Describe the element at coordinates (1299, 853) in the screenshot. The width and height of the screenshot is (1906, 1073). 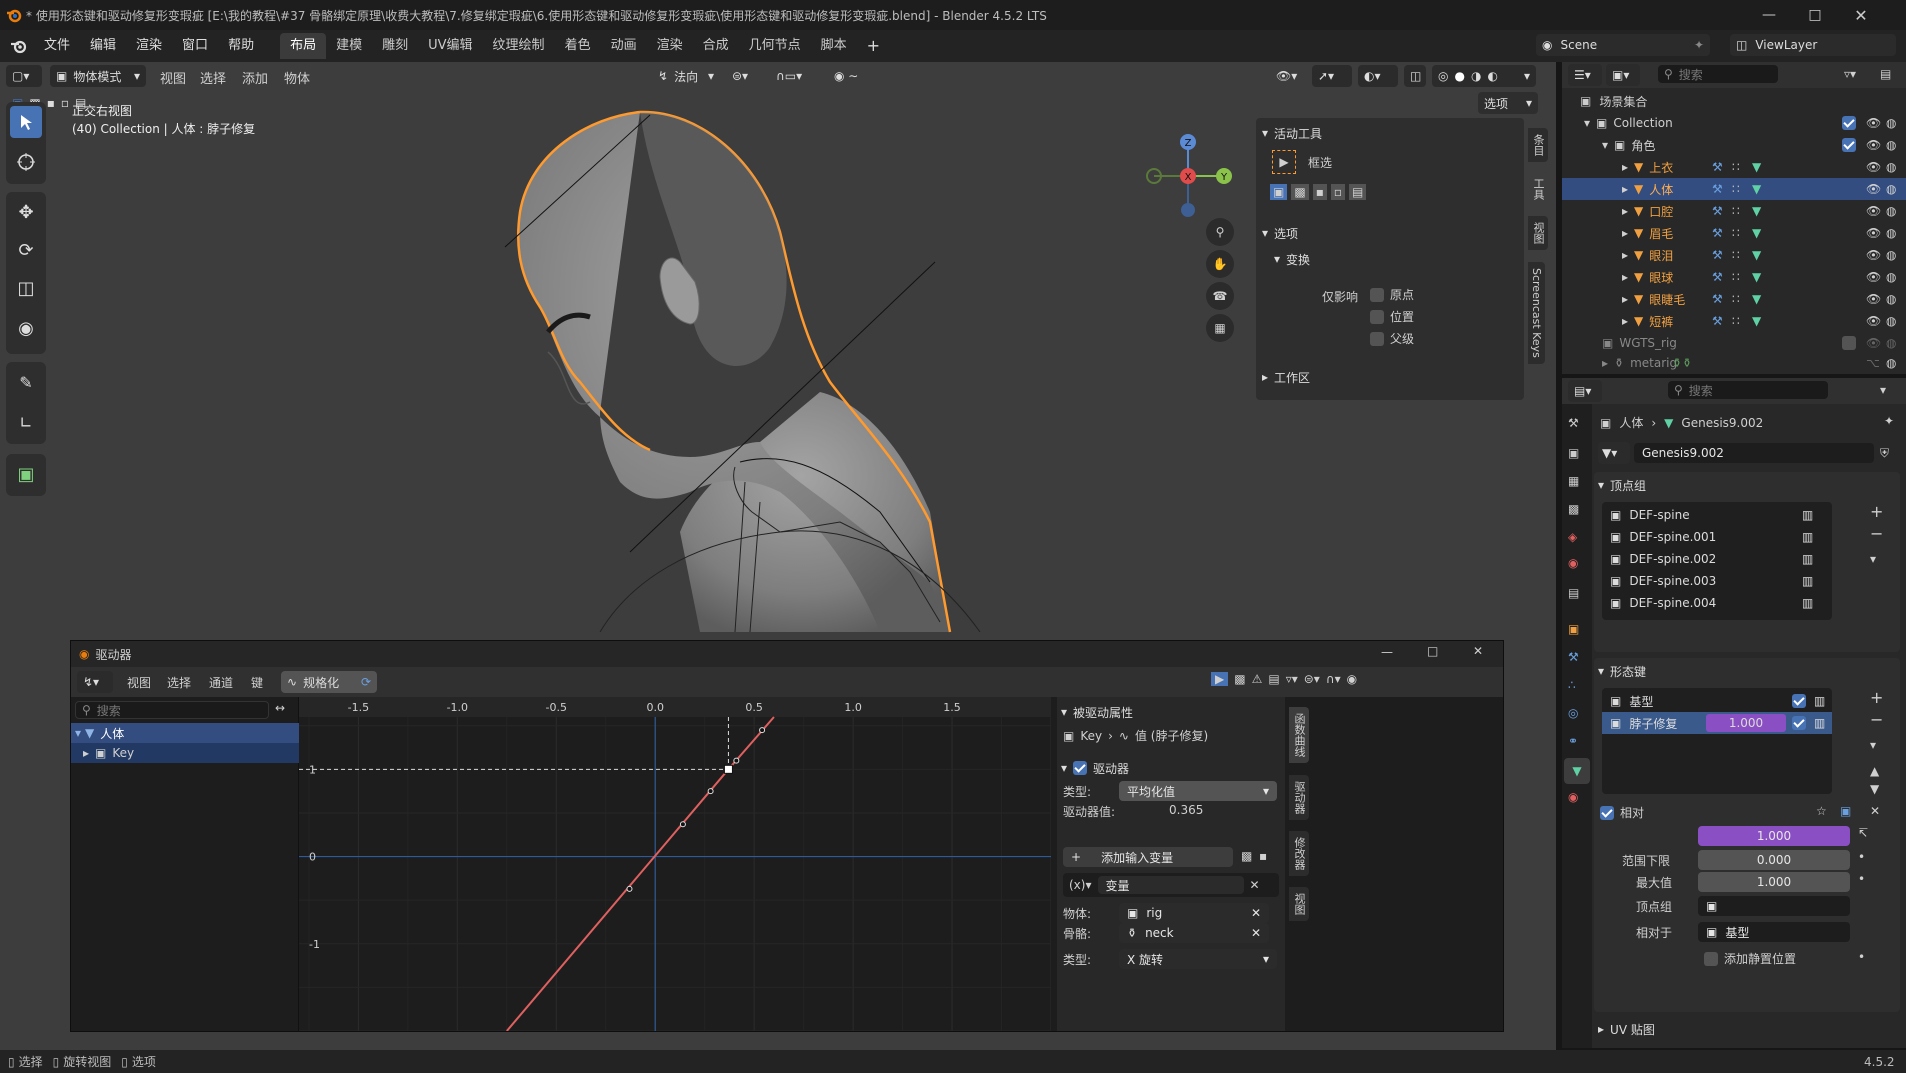
I see `tab-modifiers: 修改器` at that location.